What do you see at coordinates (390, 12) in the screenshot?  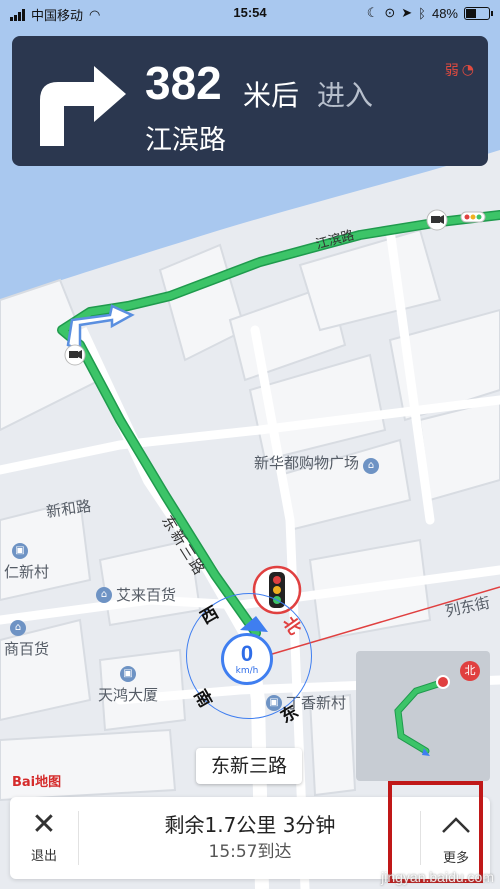 I see `orientation-lock-icon: ⊙` at bounding box center [390, 12].